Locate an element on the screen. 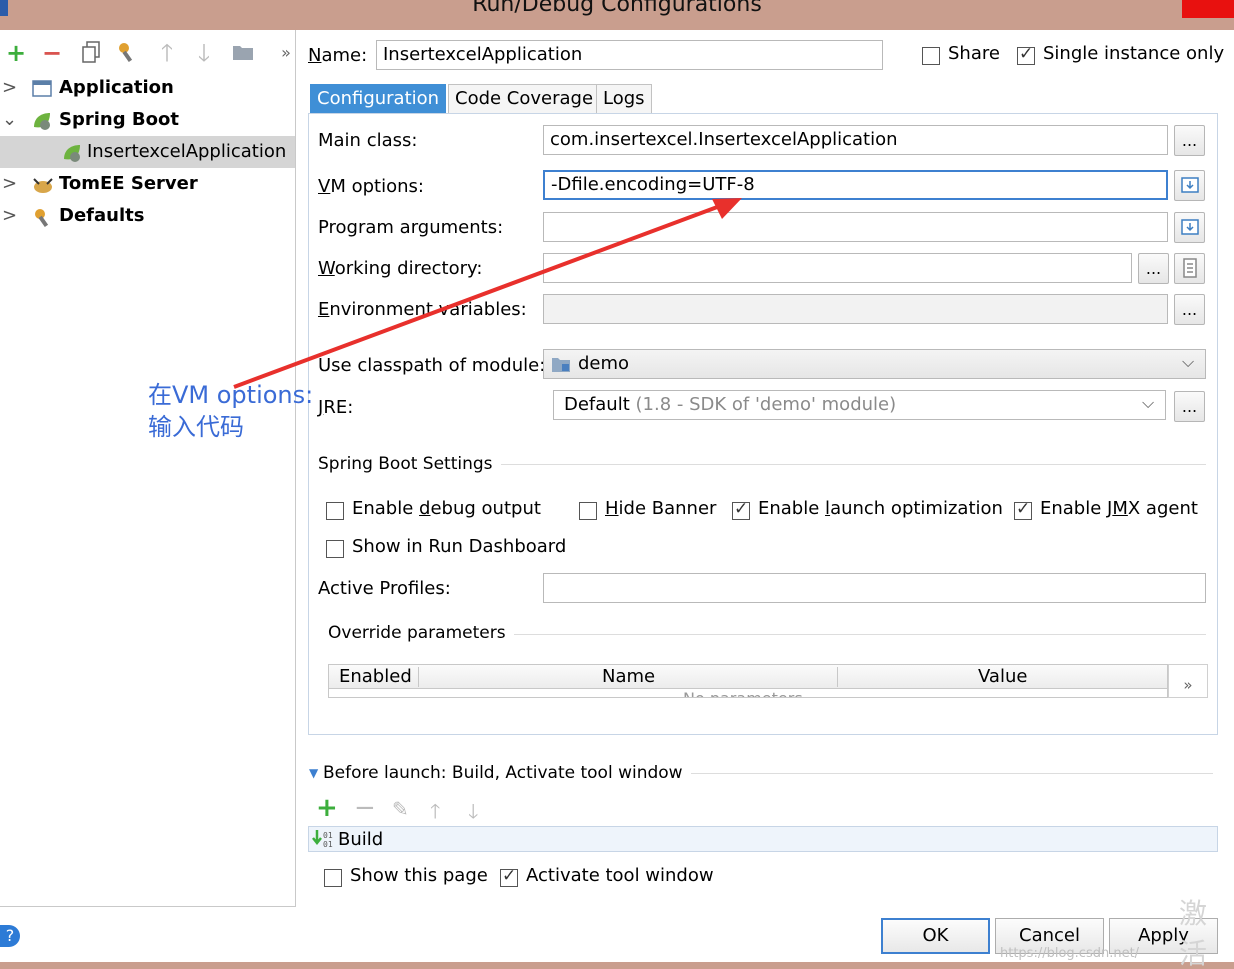 This screenshot has height=969, width=1234. annotation-text-line1: 在VM options: is located at coordinates (231, 395).